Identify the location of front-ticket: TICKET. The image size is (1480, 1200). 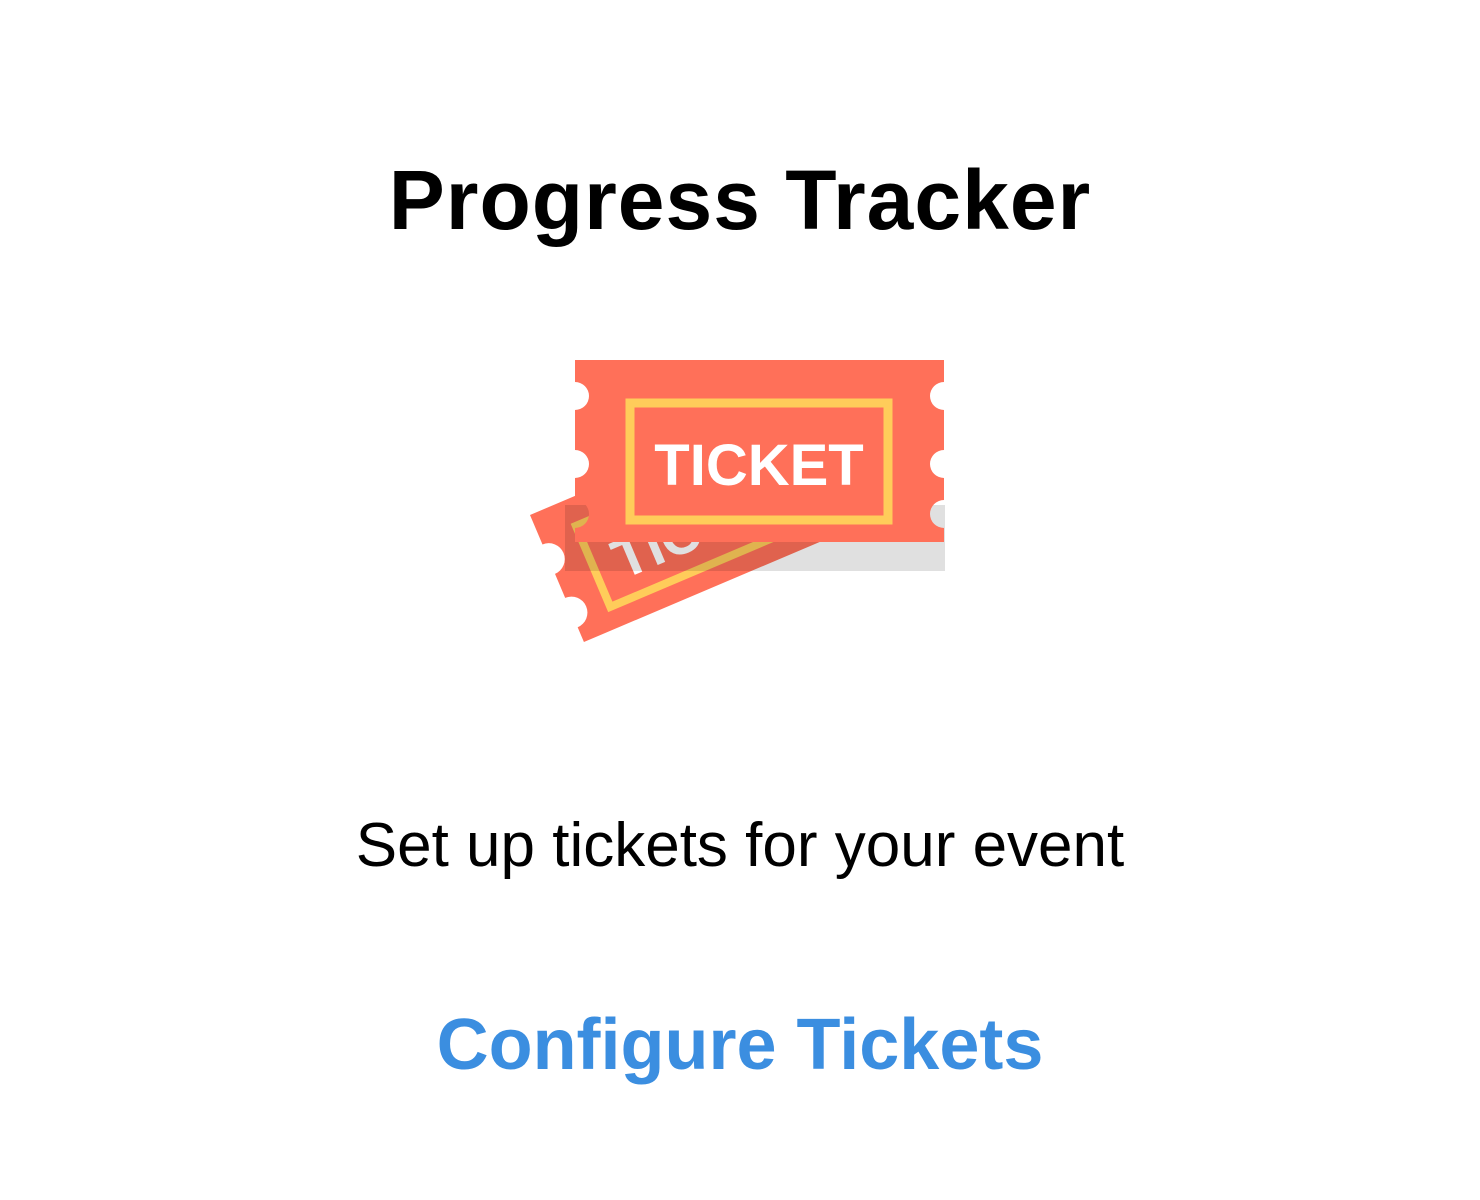
(759, 451).